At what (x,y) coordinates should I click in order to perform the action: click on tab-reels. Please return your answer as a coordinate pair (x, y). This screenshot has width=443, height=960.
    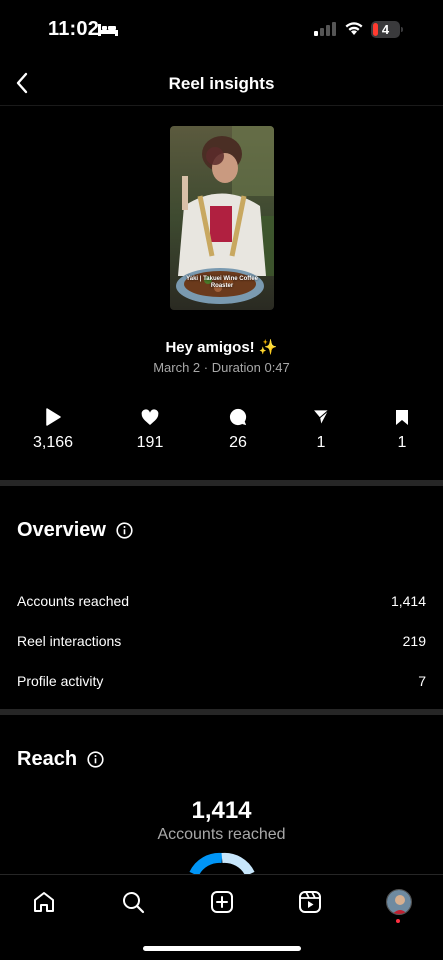
    Looking at the image, I should click on (310, 902).